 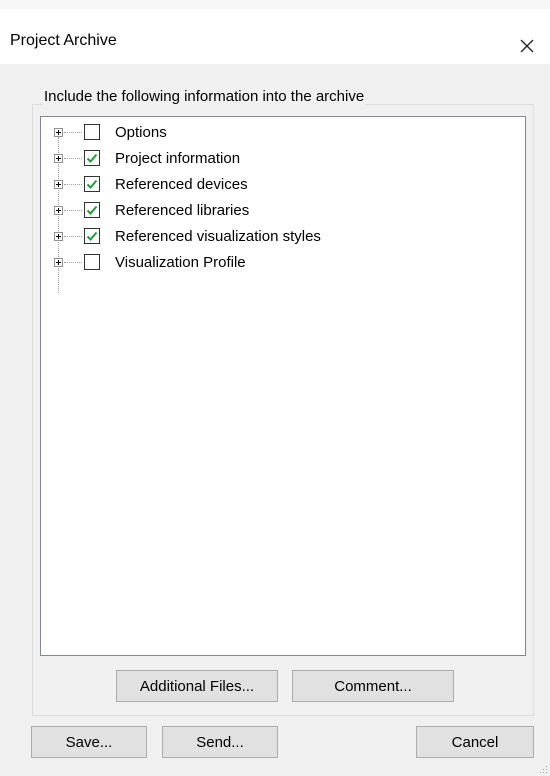 I want to click on cancel-button: Cancel, so click(x=475, y=742).